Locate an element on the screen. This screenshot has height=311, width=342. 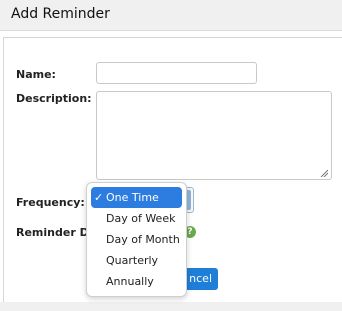
dropdown-option-day-of-week: Day of Week is located at coordinates (136, 218).